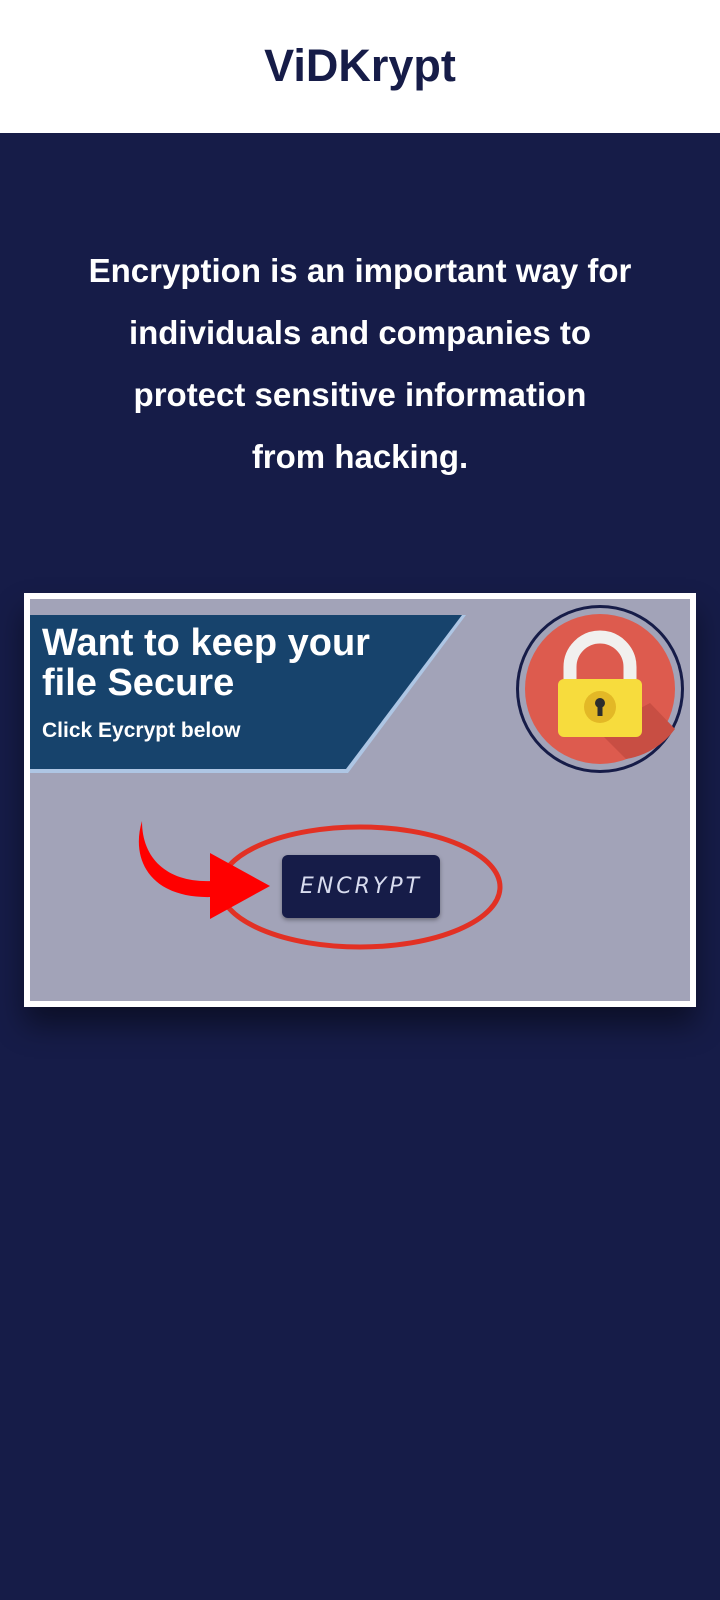 This screenshot has height=1600, width=720. I want to click on app-title: ViDKrypt, so click(360, 65).